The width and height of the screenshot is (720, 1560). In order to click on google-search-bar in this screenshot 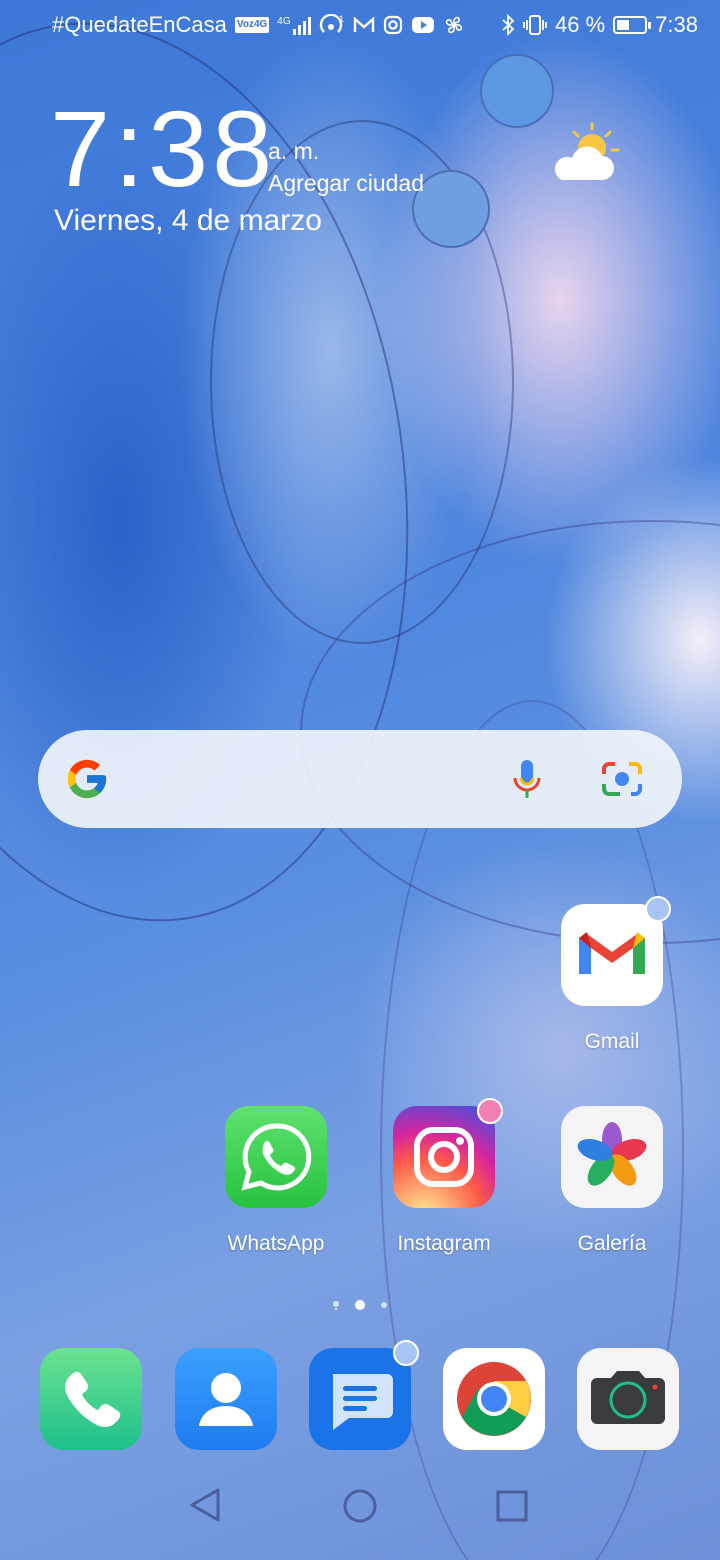, I will do `click(360, 779)`.